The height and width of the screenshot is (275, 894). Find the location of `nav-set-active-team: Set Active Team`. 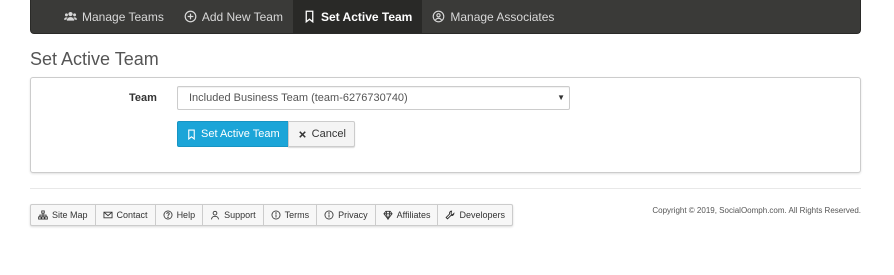

nav-set-active-team: Set Active Team is located at coordinates (357, 16).